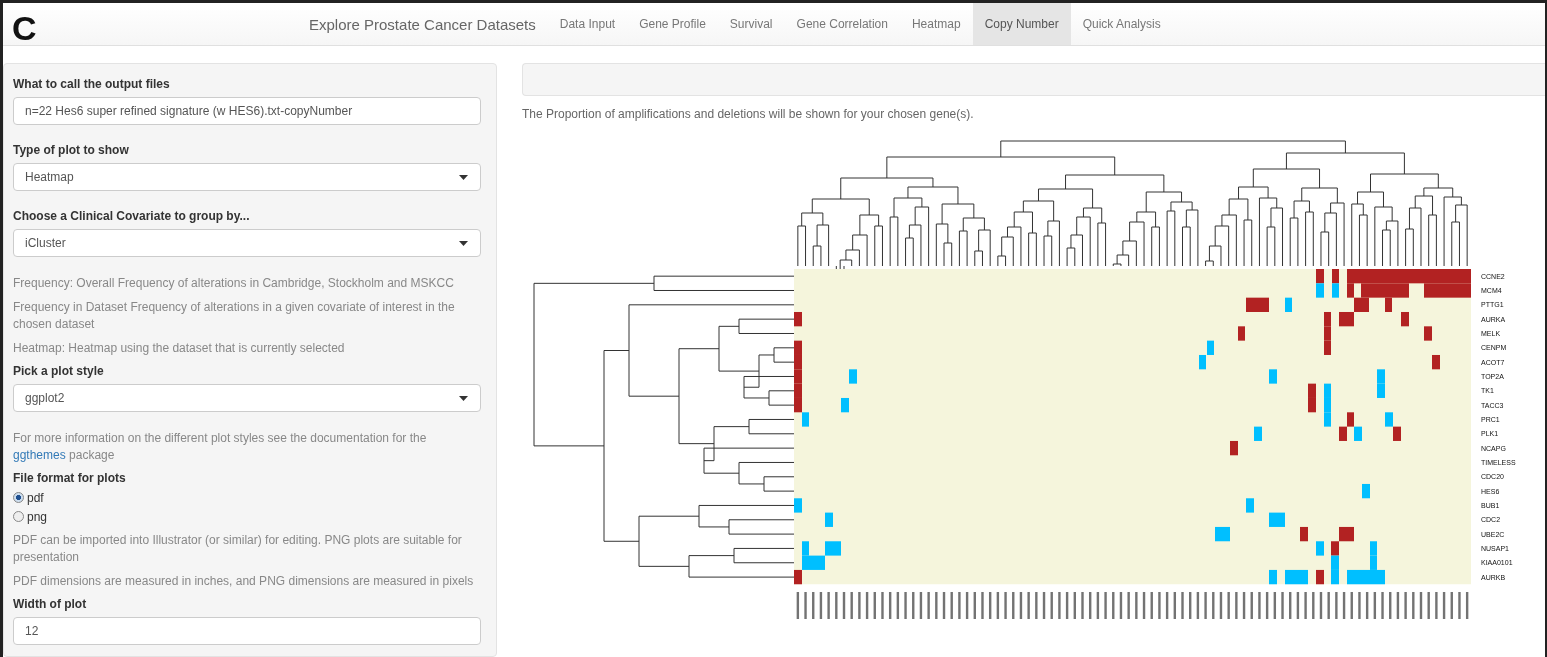  What do you see at coordinates (179, 348) in the screenshot?
I see `help-text: Heatmap: Heatmap using the dataset that is currently selected` at bounding box center [179, 348].